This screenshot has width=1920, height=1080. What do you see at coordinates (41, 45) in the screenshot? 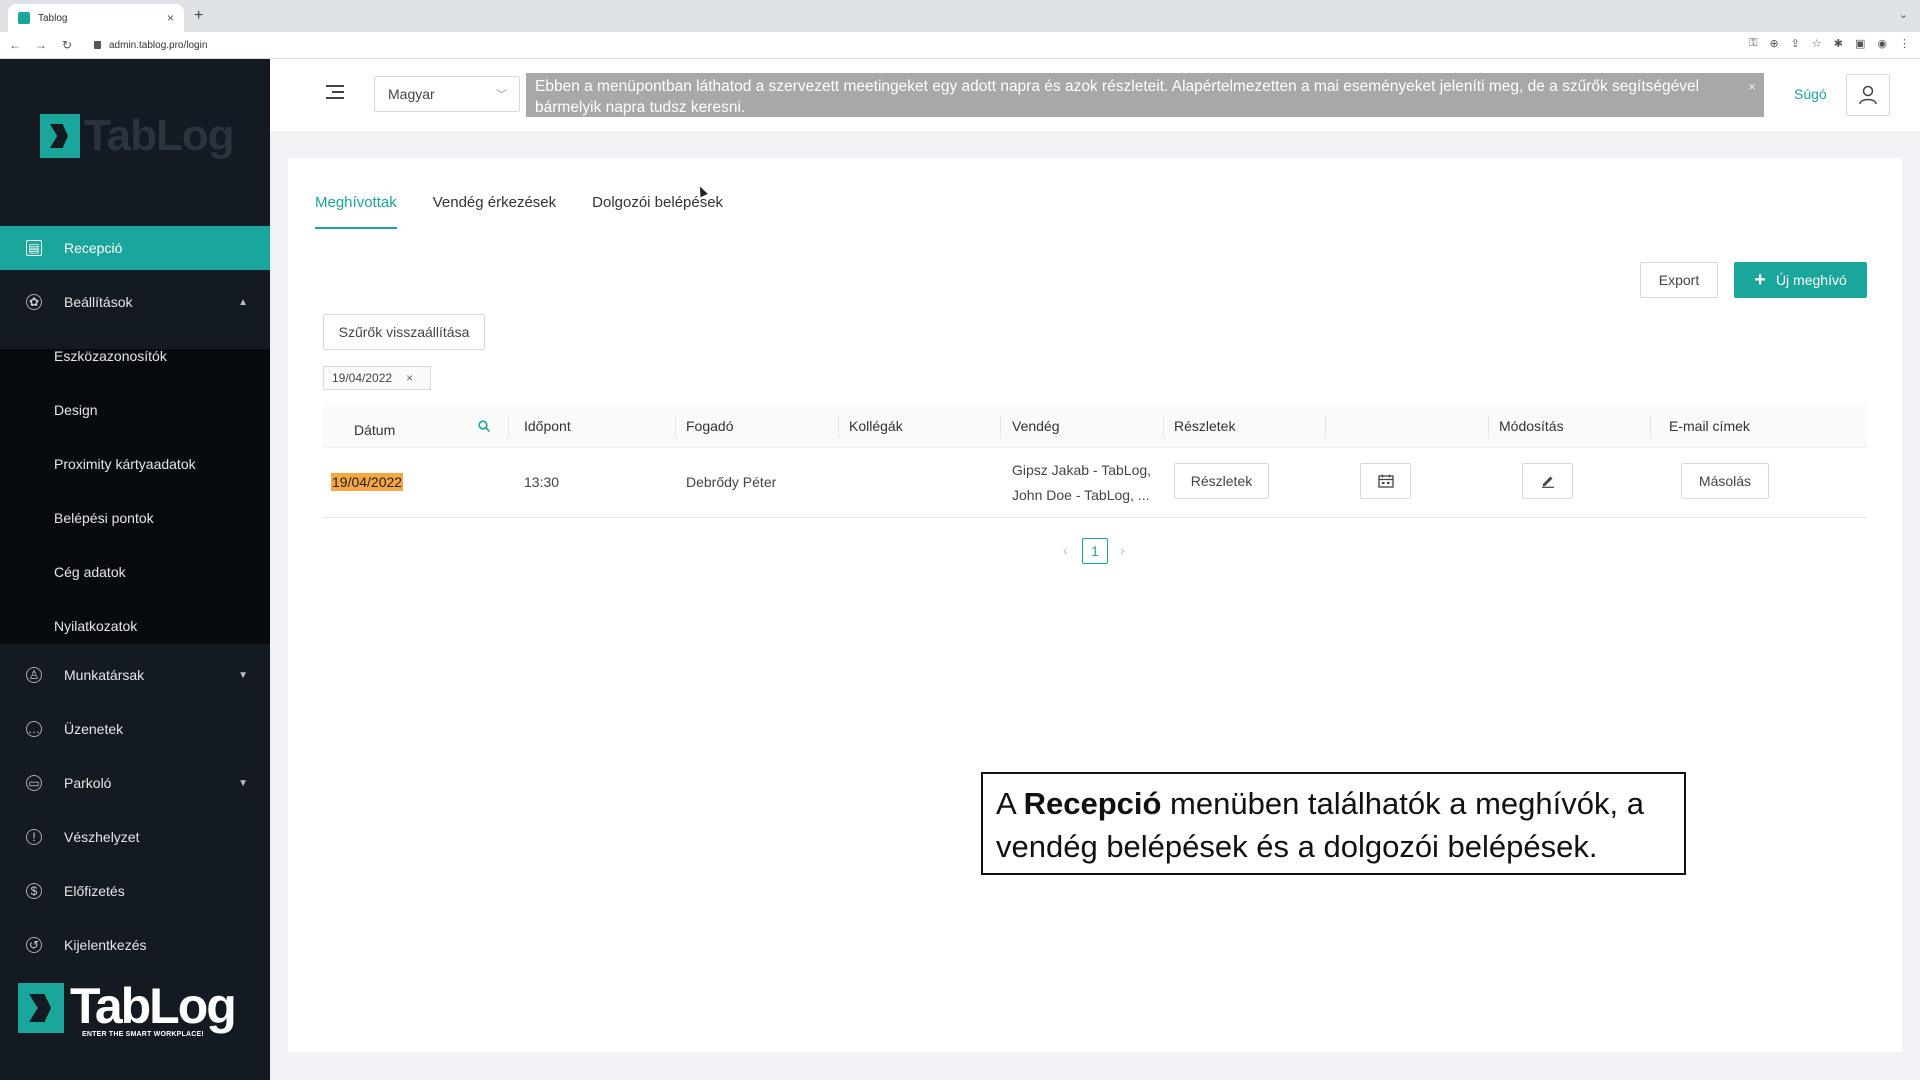
I see `forward-icon: →` at bounding box center [41, 45].